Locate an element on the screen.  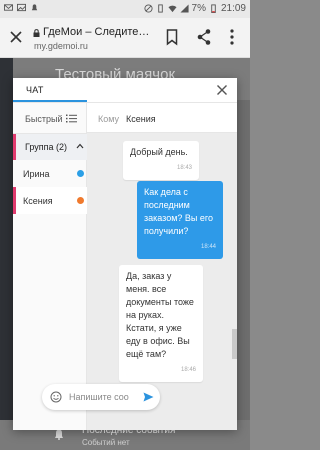
battery-percent: 7% is located at coordinates (198, 8).